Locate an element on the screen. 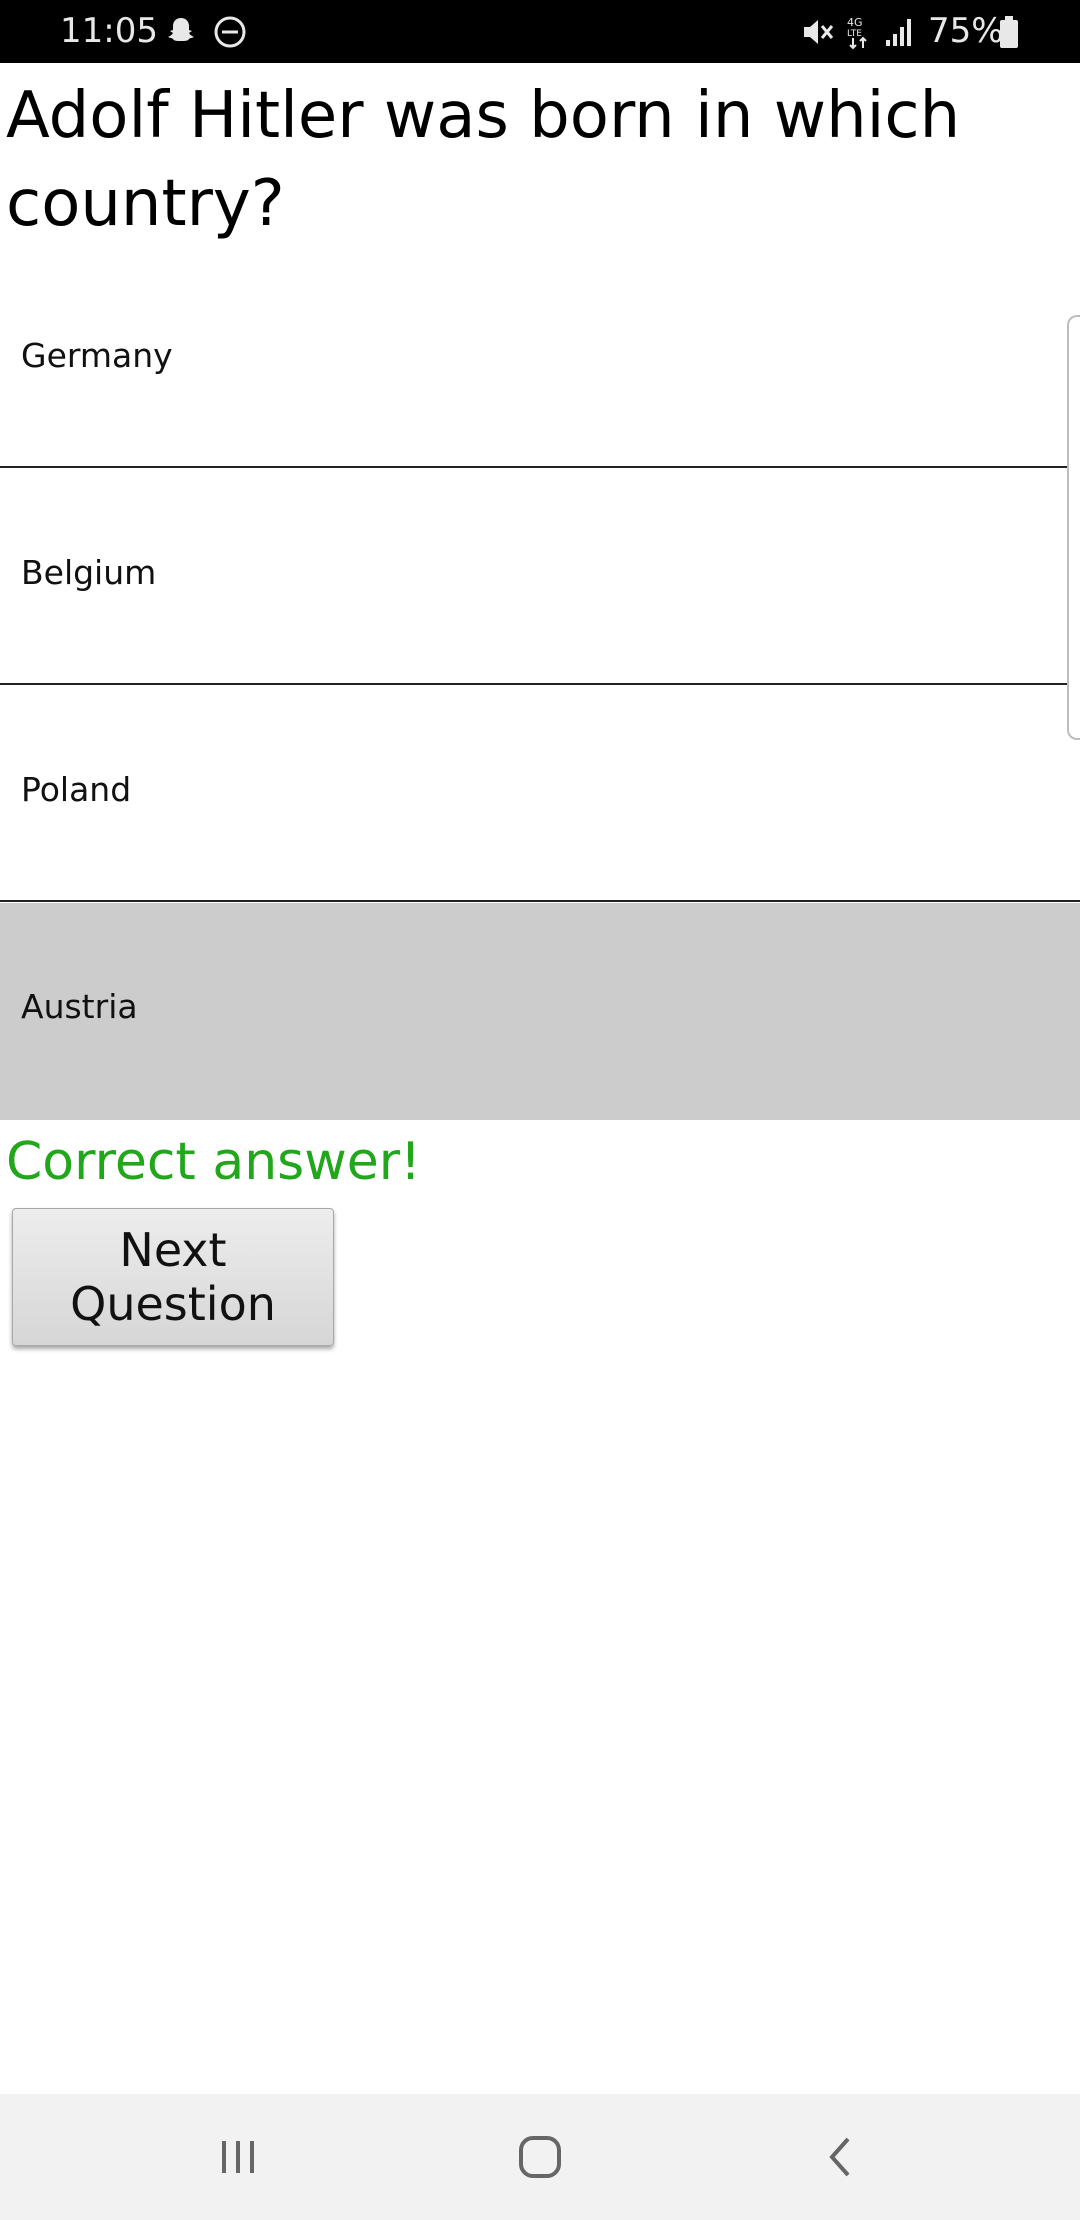  edge-panel-handle is located at coordinates (1073, 527).